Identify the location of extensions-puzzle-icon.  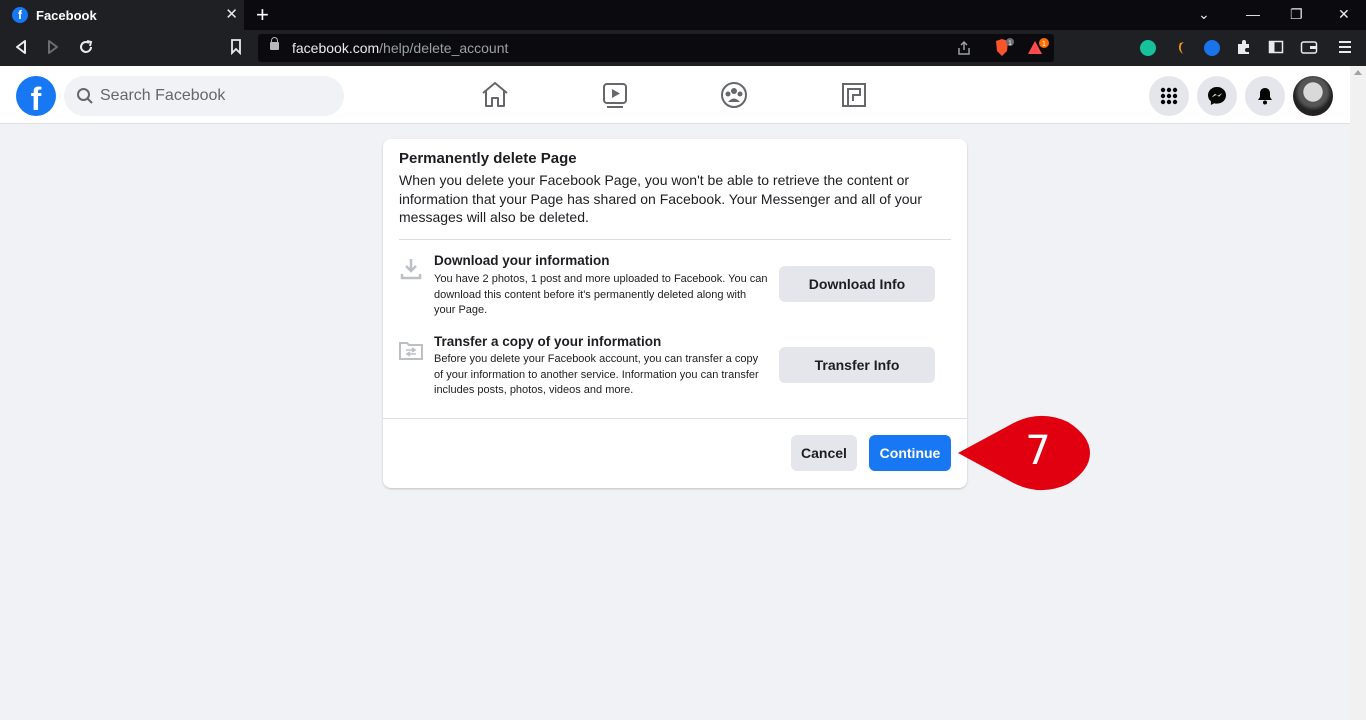
(1244, 49).